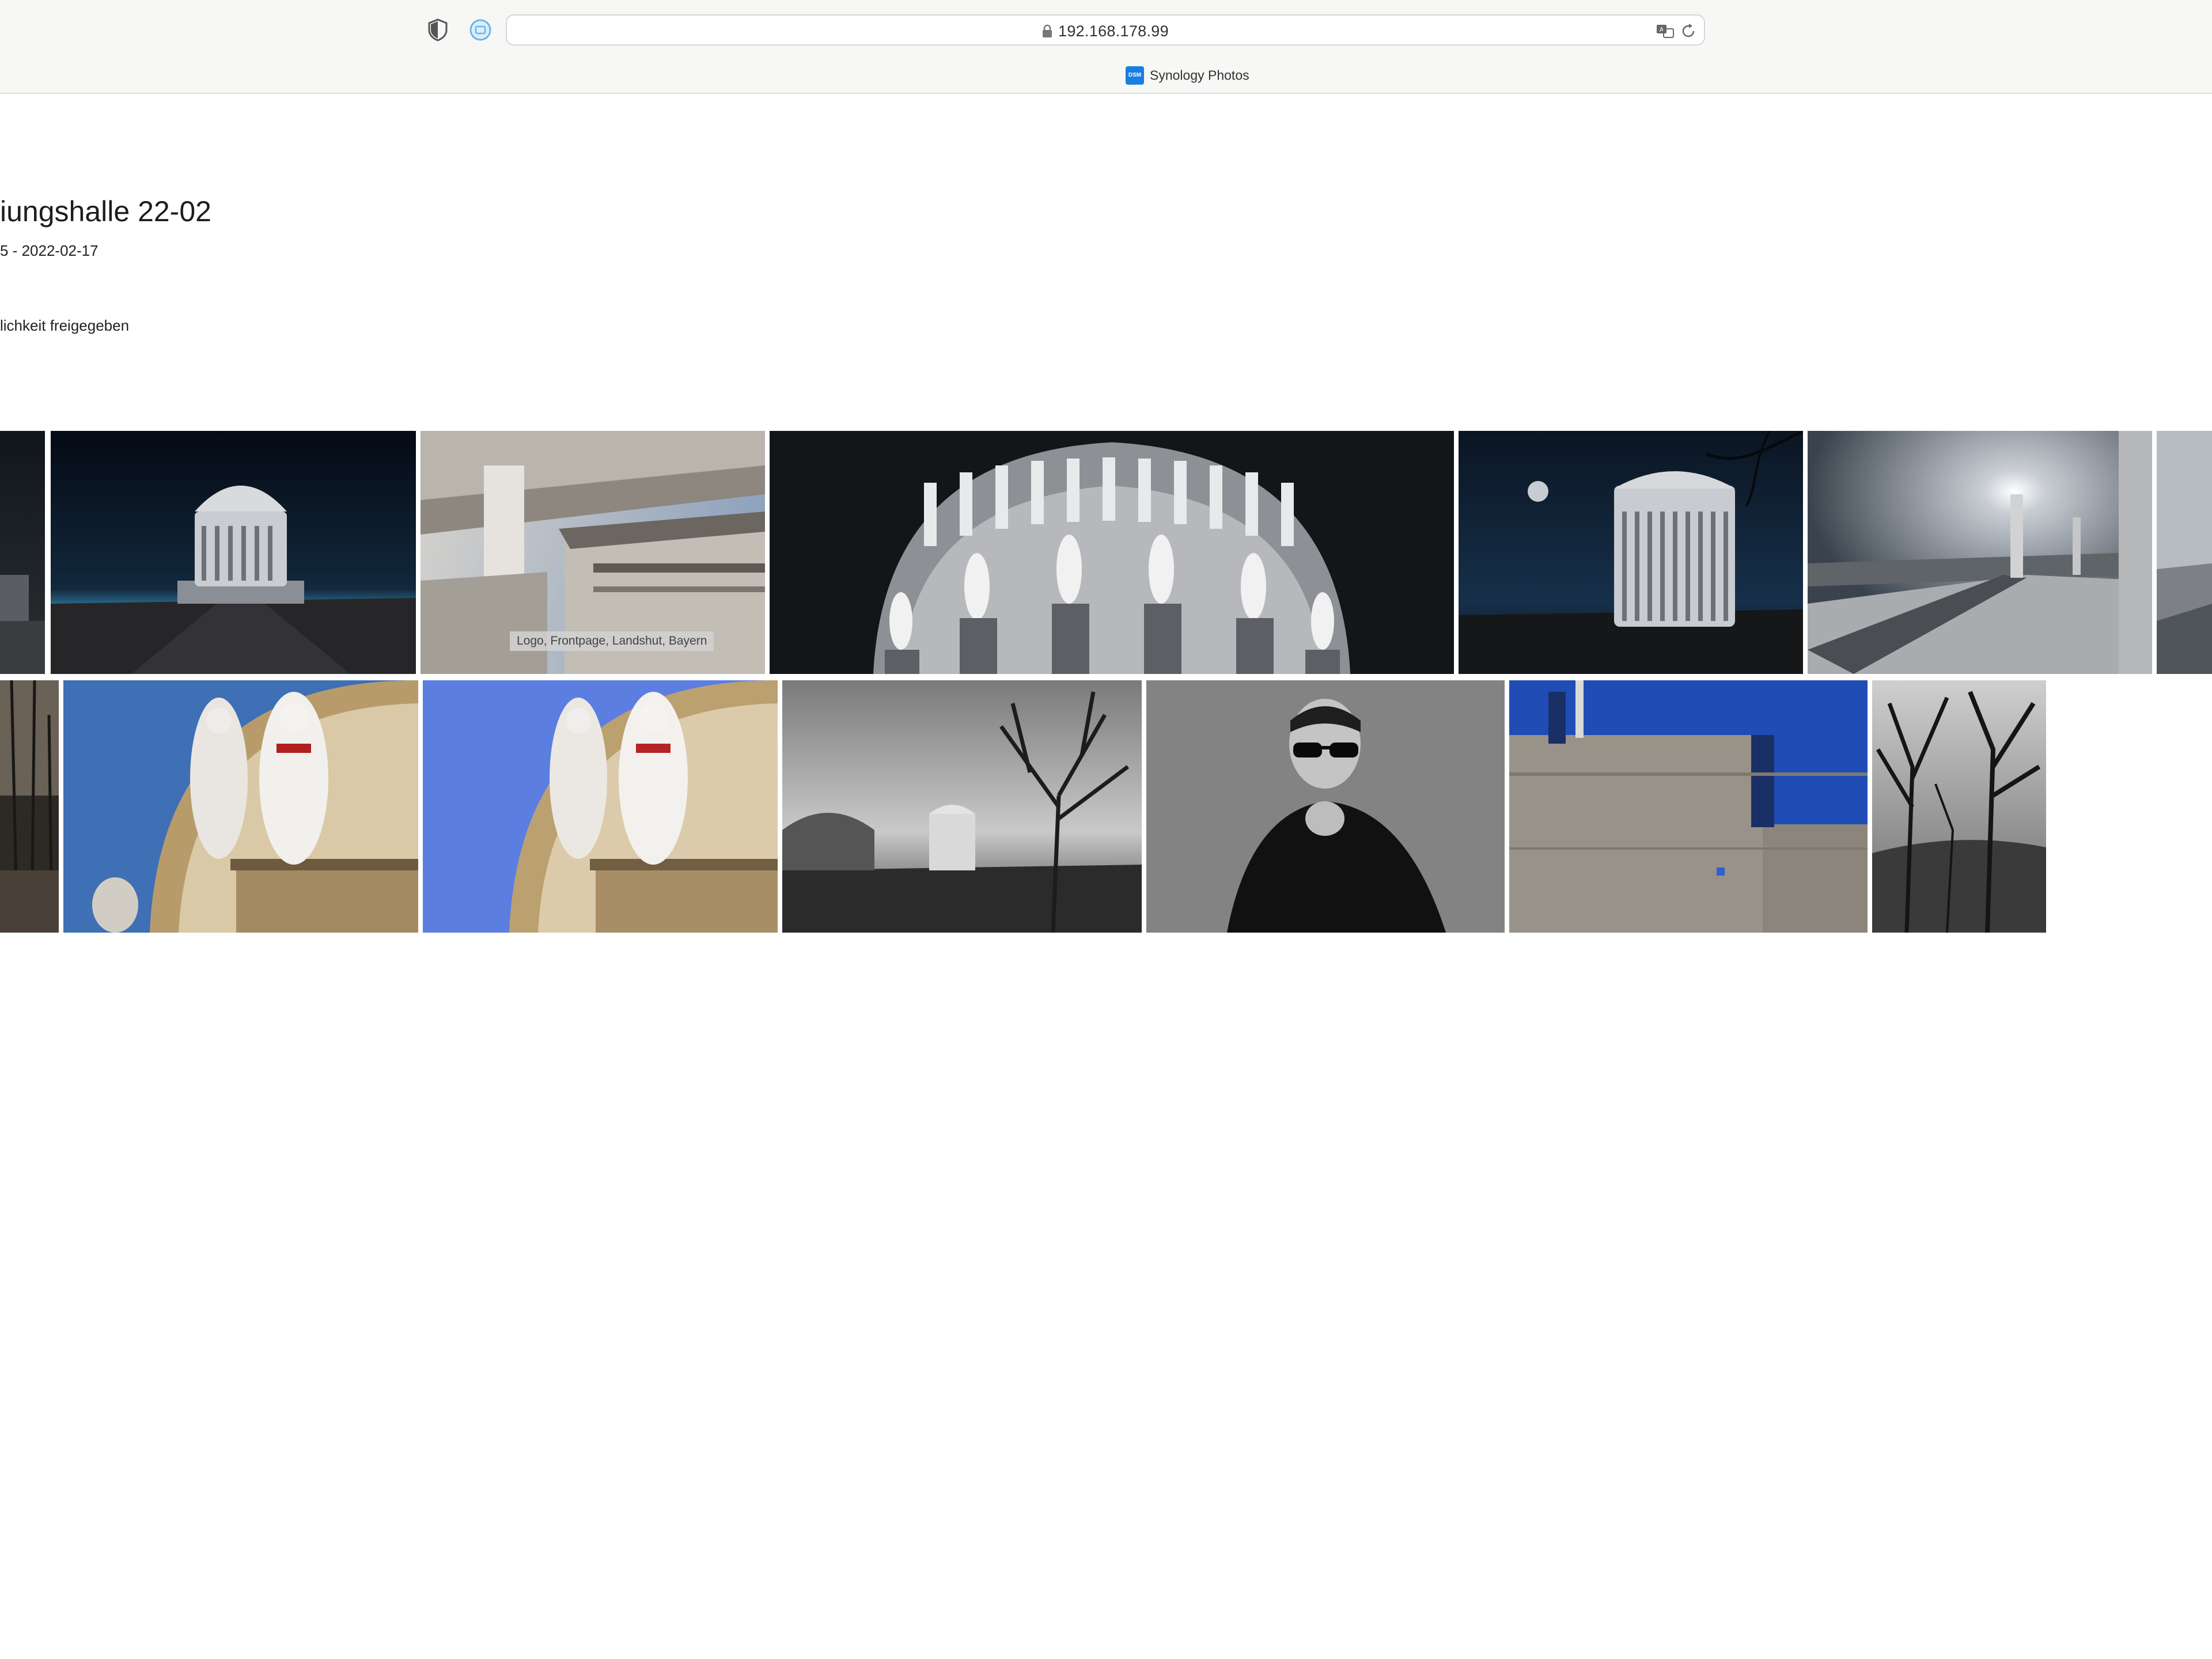 This screenshot has height=1659, width=2212. Describe the element at coordinates (1106, 47) in the screenshot. I see `browser-toolbar: 192.168.178.99 A DSM Synology Photos` at that location.